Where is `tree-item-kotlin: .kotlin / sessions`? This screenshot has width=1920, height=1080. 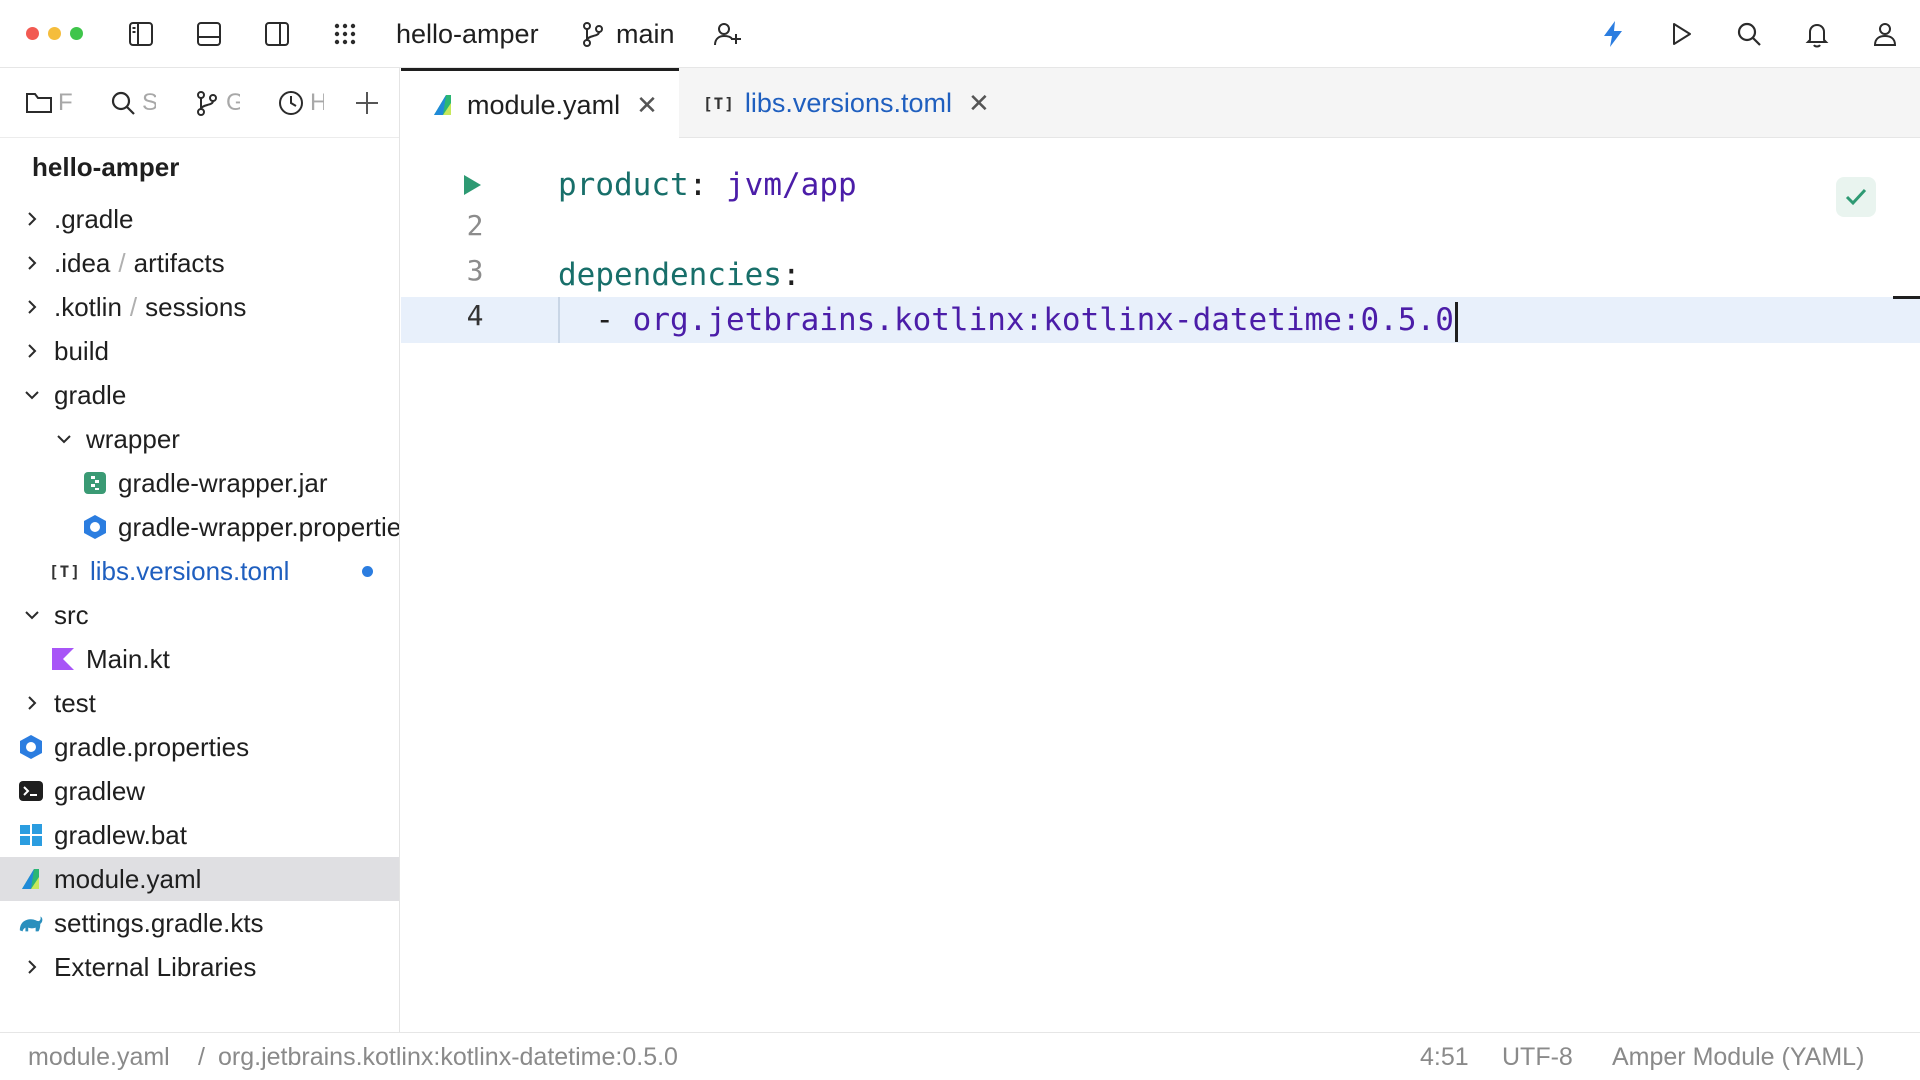 tree-item-kotlin: .kotlin / sessions is located at coordinates (199, 307).